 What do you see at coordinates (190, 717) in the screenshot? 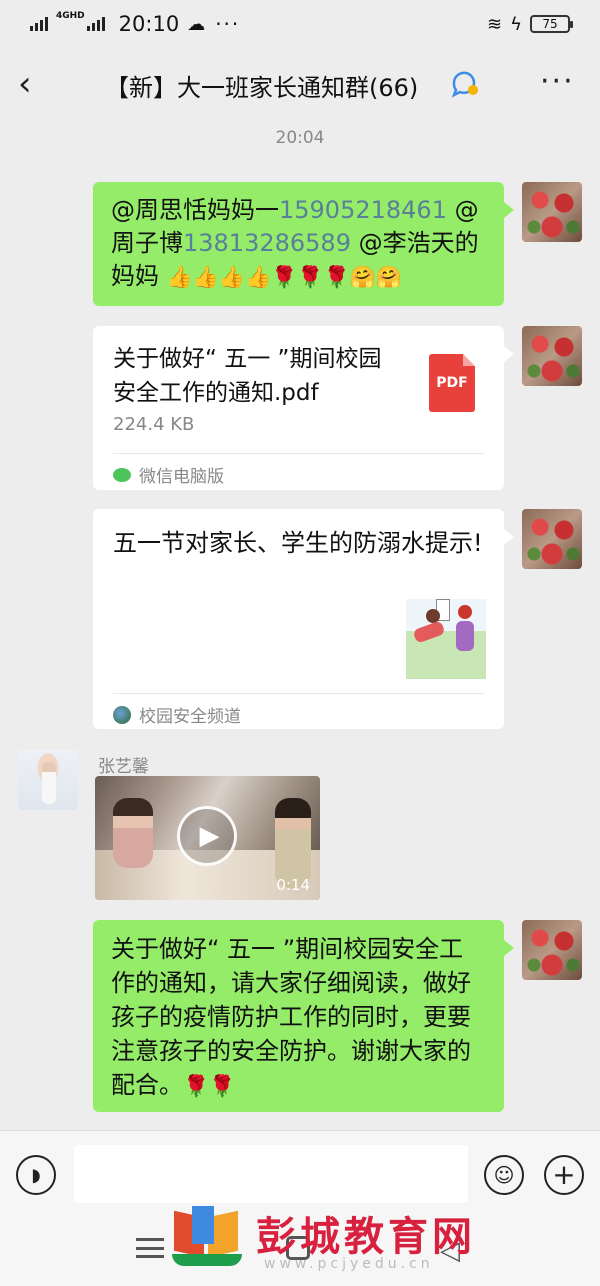
I see `article-source-label: 校园安全频道` at bounding box center [190, 717].